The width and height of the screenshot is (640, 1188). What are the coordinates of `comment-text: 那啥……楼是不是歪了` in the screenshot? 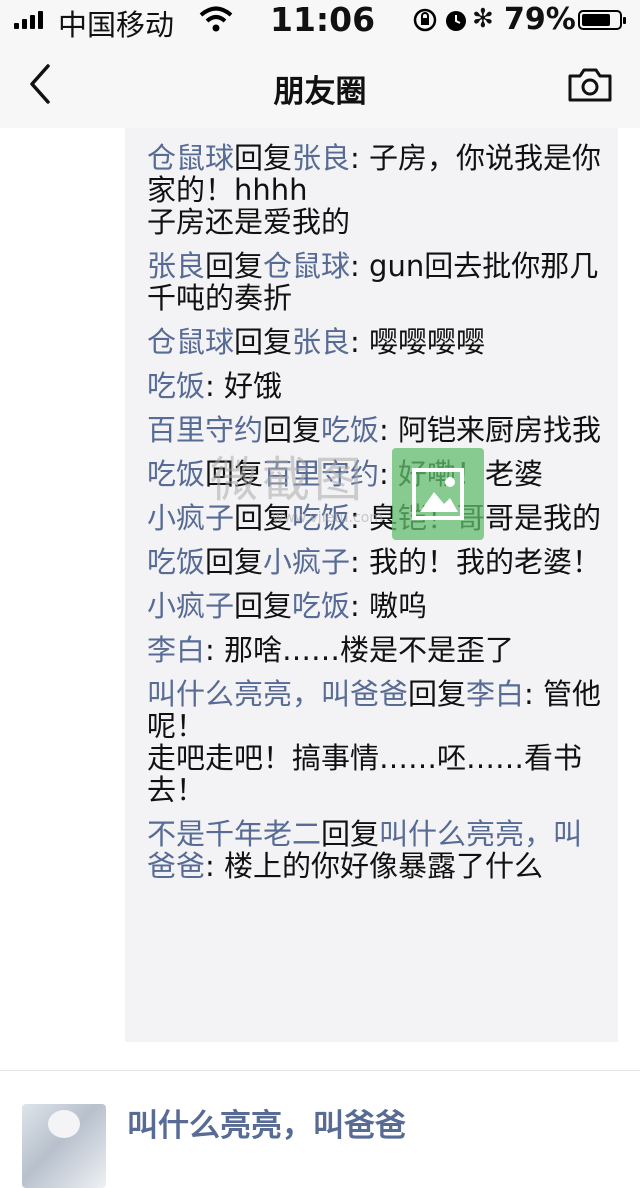 It's located at (369, 650).